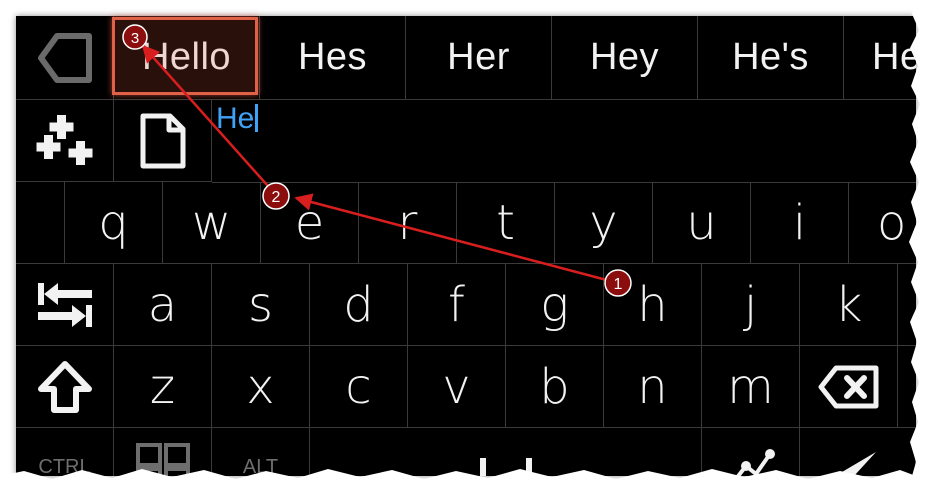 The image size is (929, 490). What do you see at coordinates (464, 479) in the screenshot?
I see `torn-edge-bottom` at bounding box center [464, 479].